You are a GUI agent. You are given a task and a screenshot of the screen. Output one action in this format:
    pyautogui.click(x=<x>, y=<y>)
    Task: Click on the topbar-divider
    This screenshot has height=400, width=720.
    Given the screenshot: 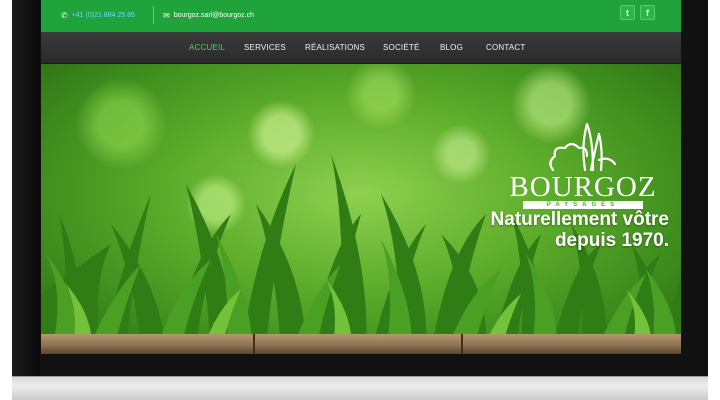 What is the action you would take?
    pyautogui.click(x=153, y=15)
    